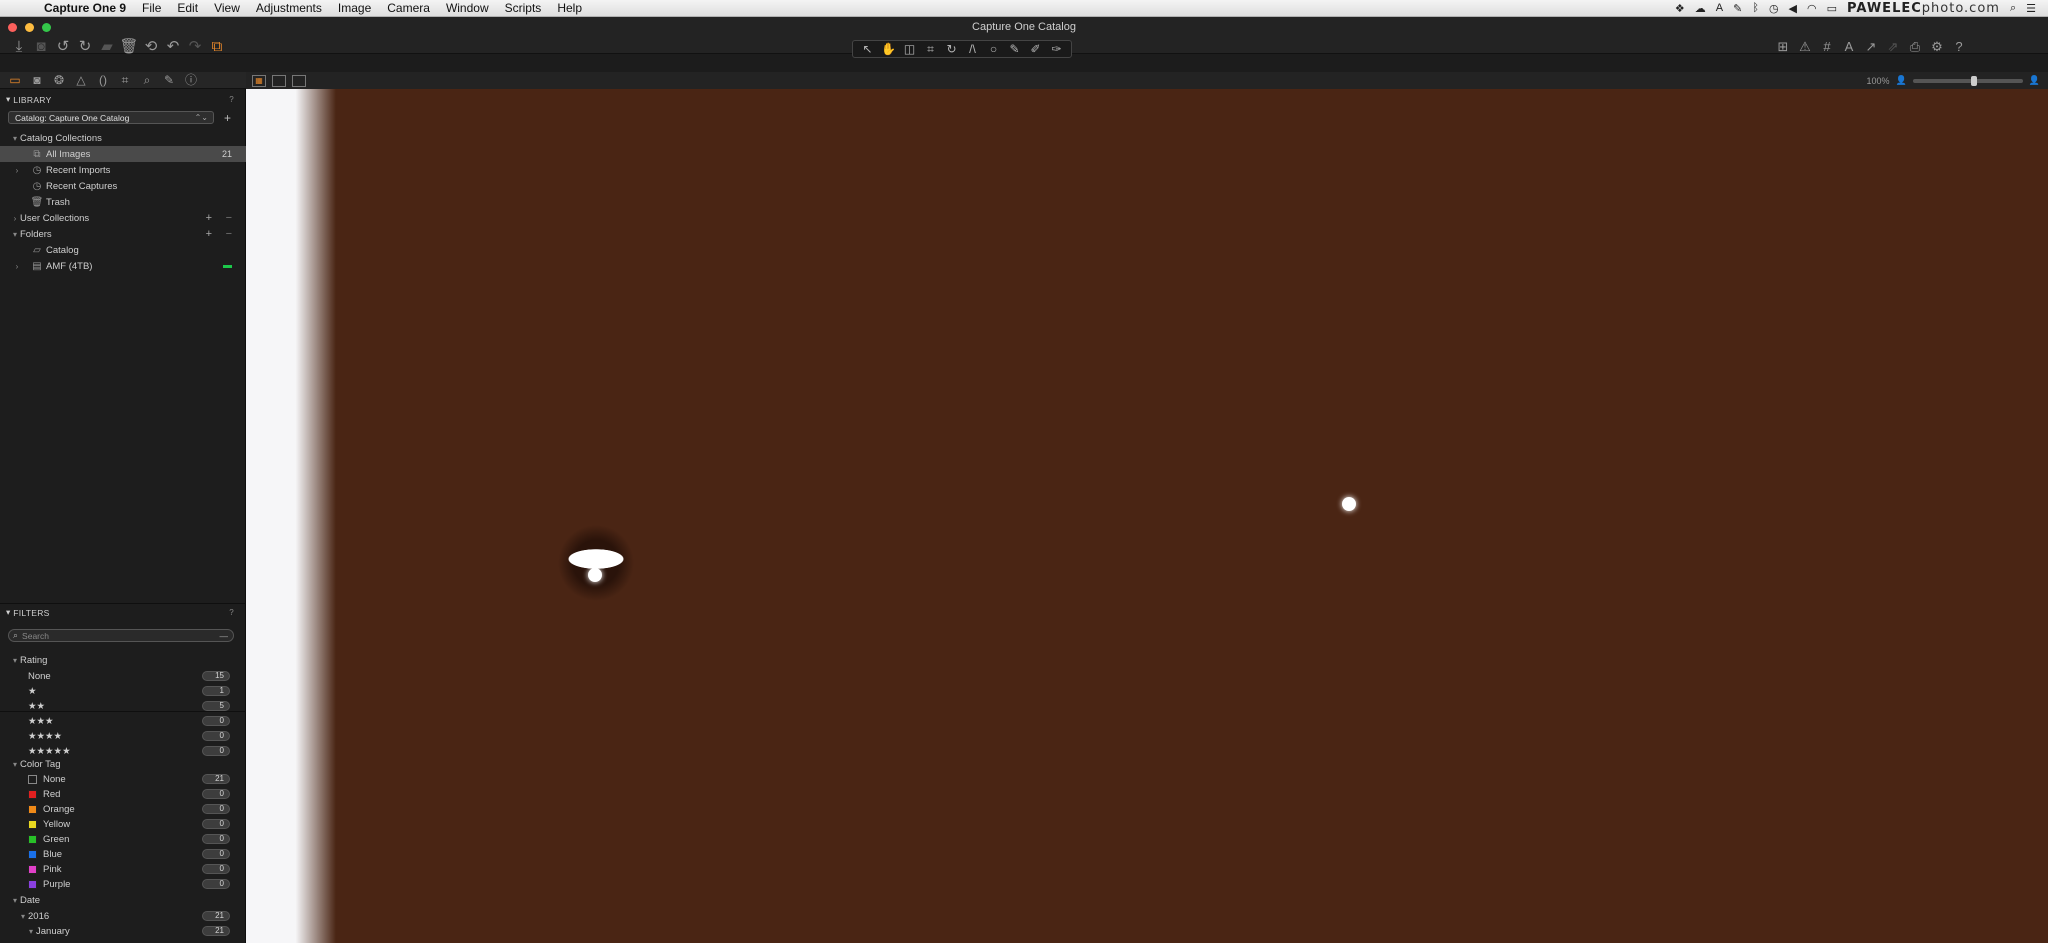 The height and width of the screenshot is (943, 2048). I want to click on help-icon: ?, so click(1959, 47).